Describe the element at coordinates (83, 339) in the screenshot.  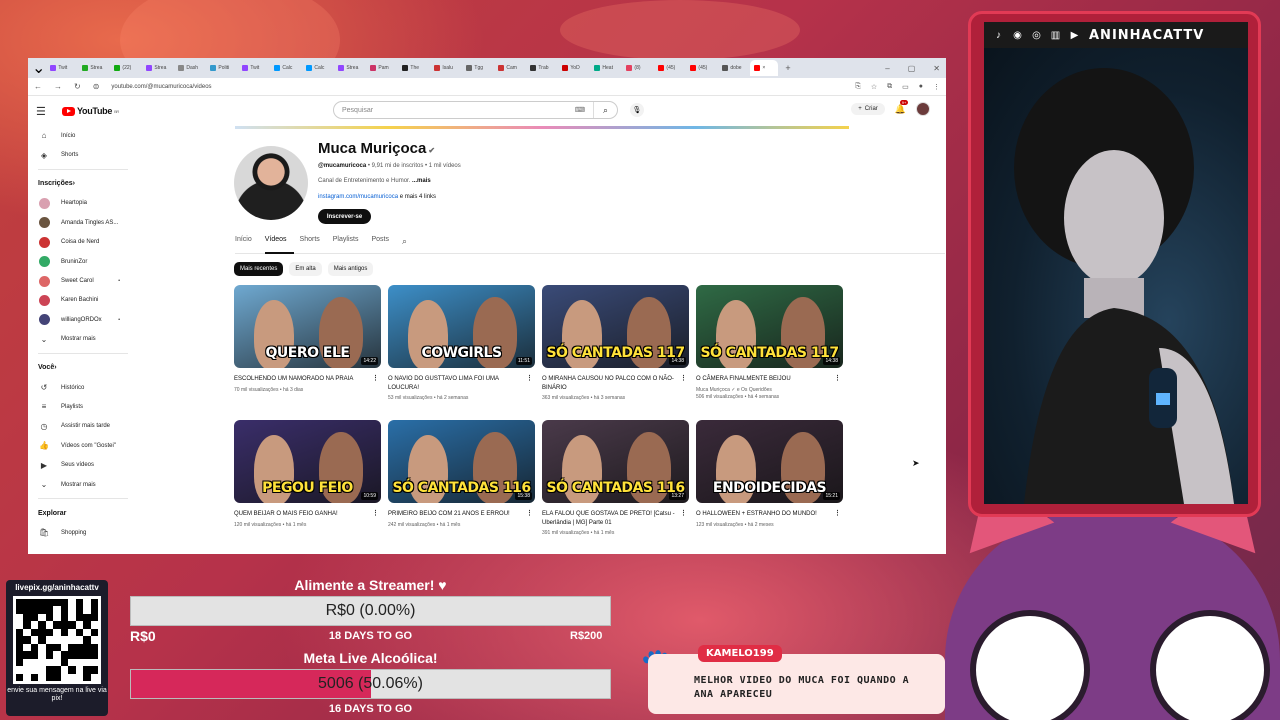
I see `show-more-subs: ⌄ Mostrar mais` at that location.